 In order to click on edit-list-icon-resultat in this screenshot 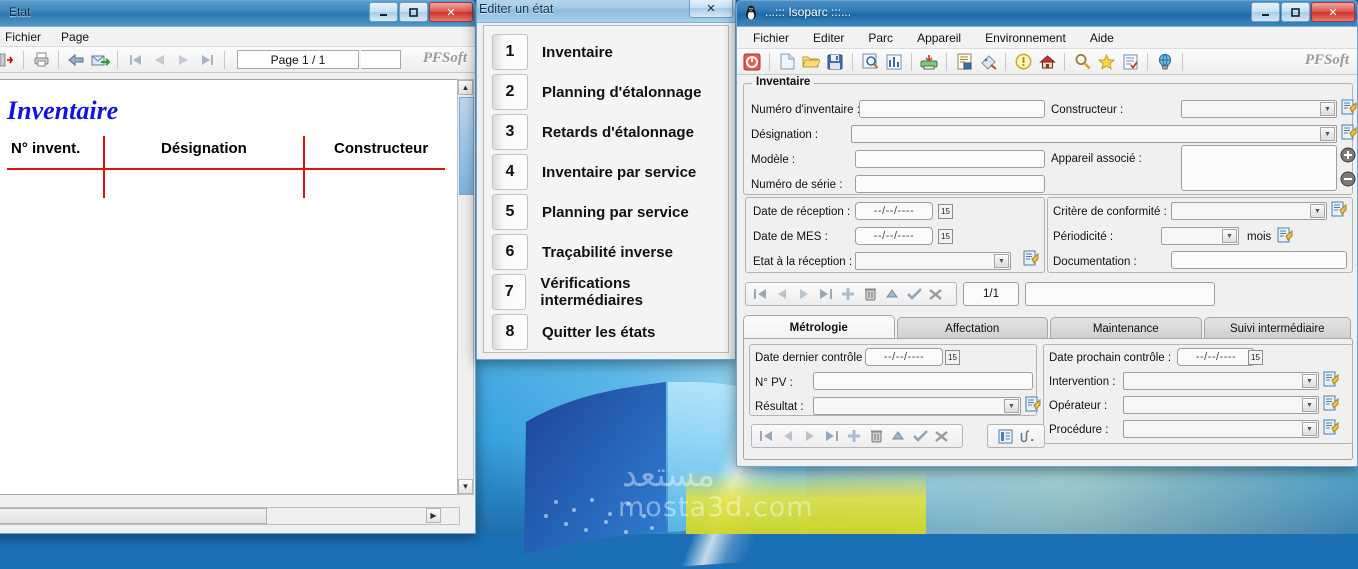, I will do `click(1033, 404)`.